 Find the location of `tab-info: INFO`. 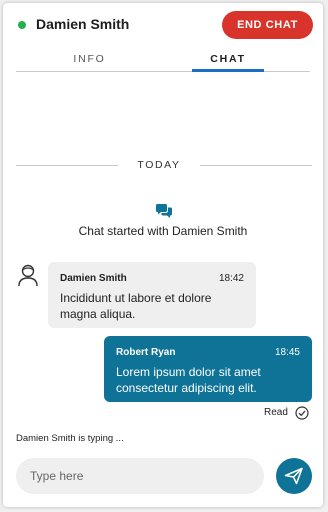

tab-info: INFO is located at coordinates (89, 62).